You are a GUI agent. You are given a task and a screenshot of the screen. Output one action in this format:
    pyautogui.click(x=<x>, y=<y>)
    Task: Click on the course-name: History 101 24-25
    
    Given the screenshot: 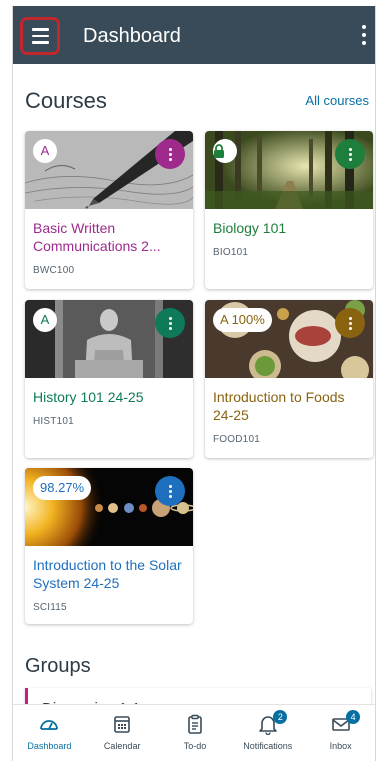 What is the action you would take?
    pyautogui.click(x=88, y=397)
    